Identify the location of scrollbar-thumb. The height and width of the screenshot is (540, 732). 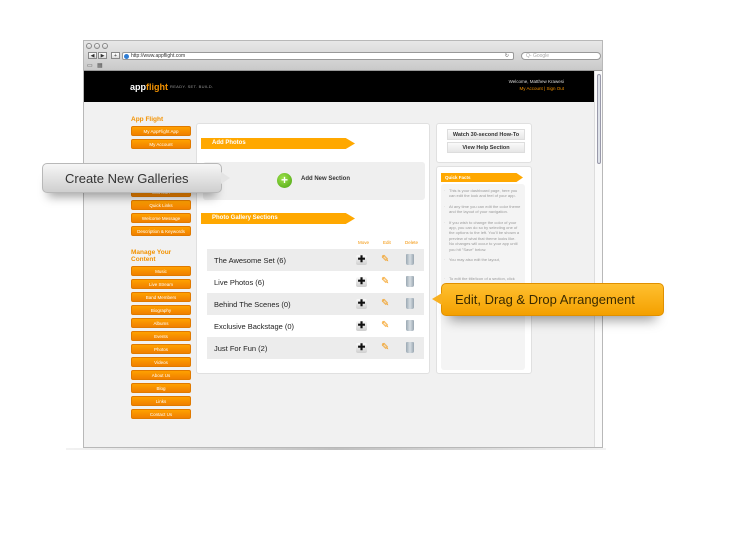
(599, 119).